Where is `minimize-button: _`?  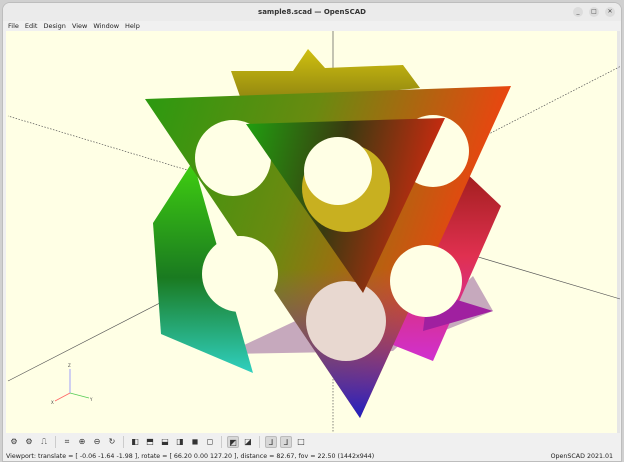
minimize-button: _ is located at coordinates (578, 12).